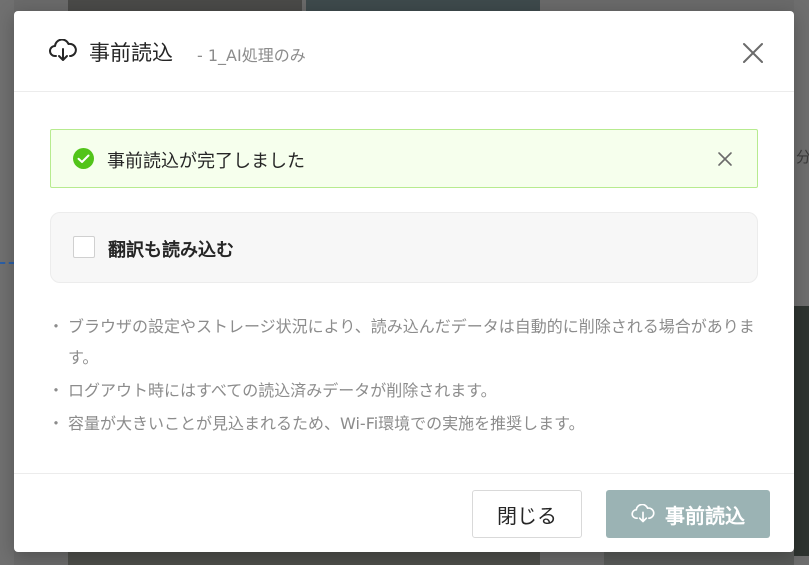  What do you see at coordinates (753, 53) in the screenshot?
I see `close-icon` at bounding box center [753, 53].